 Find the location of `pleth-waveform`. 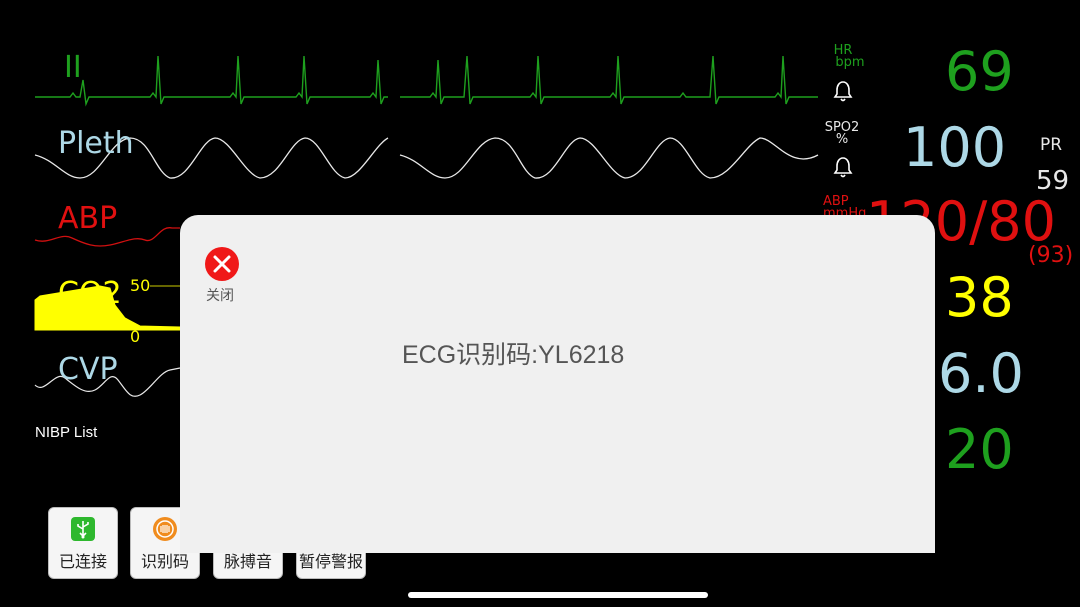

pleth-waveform is located at coordinates (426, 158).